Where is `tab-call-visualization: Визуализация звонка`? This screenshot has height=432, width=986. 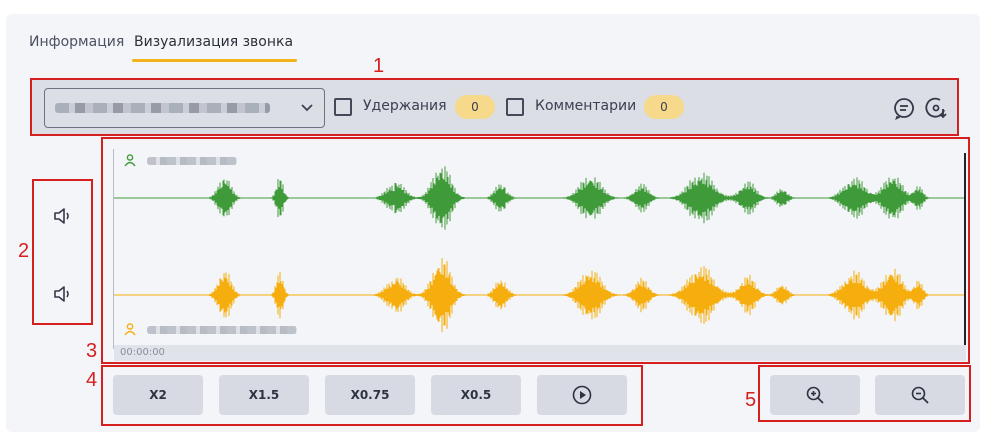
tab-call-visualization: Визуализация звонка is located at coordinates (213, 42).